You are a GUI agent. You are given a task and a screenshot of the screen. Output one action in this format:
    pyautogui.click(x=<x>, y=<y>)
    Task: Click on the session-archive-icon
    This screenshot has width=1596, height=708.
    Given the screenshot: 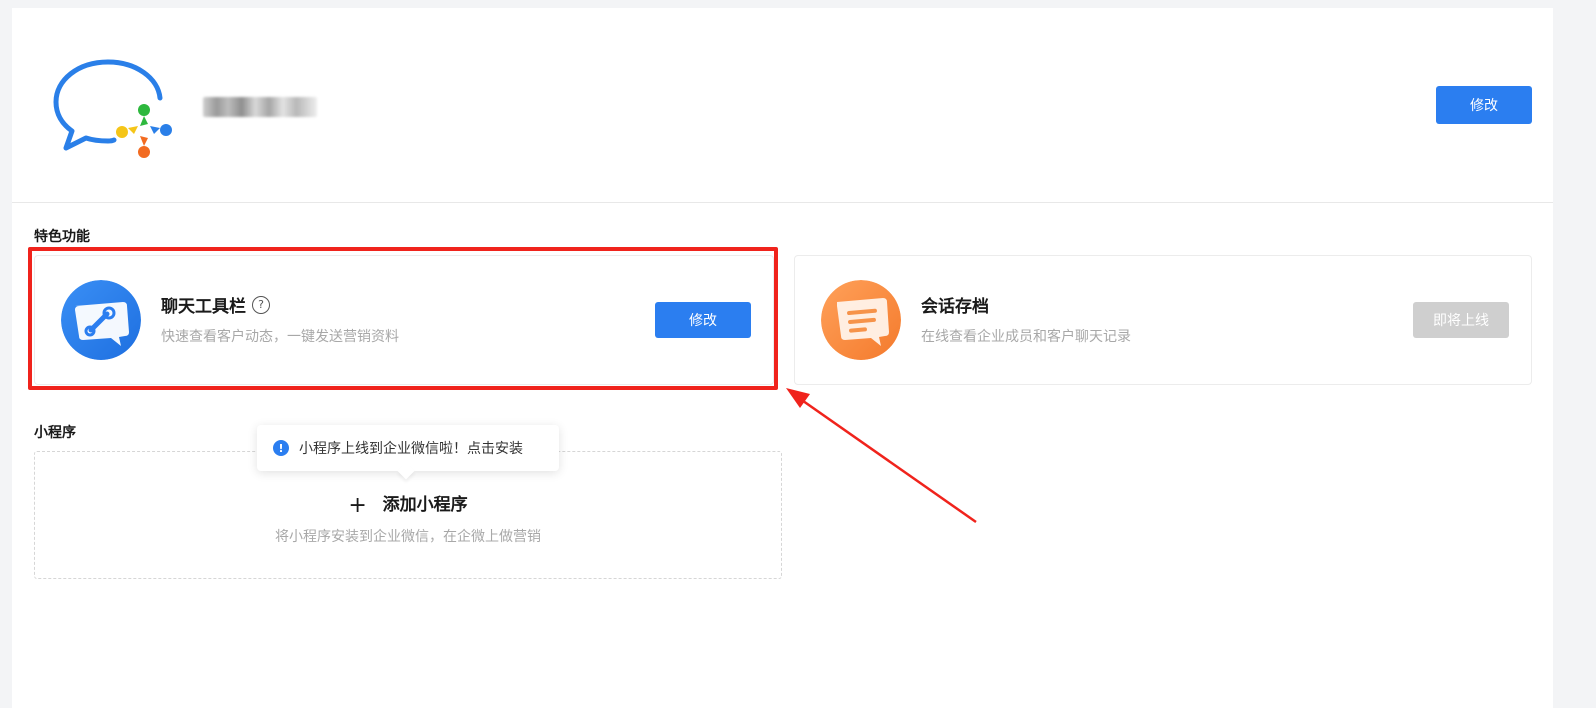 What is the action you would take?
    pyautogui.click(x=861, y=320)
    